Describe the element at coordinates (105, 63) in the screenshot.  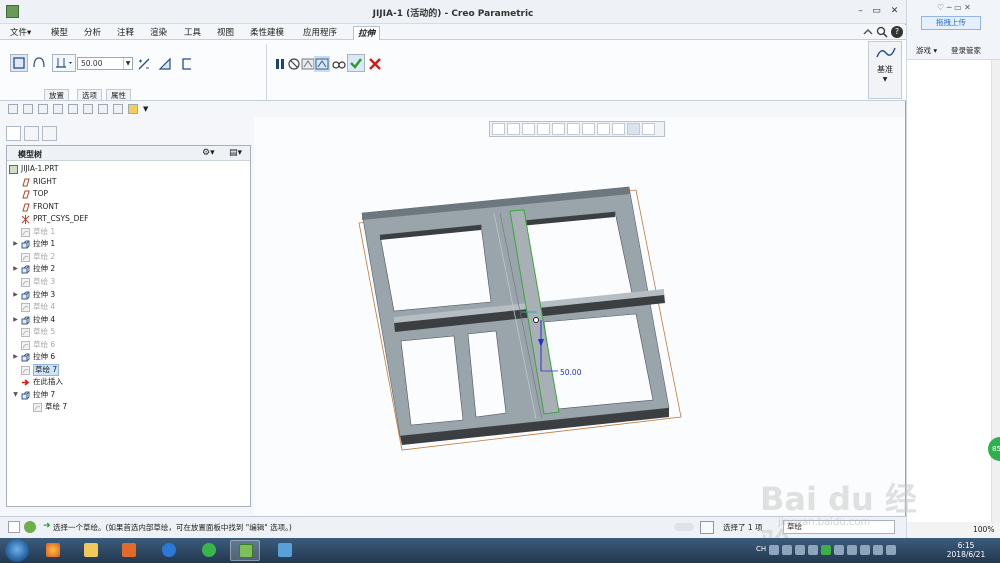
I see `depth-value-input: 50.00 ▼` at that location.